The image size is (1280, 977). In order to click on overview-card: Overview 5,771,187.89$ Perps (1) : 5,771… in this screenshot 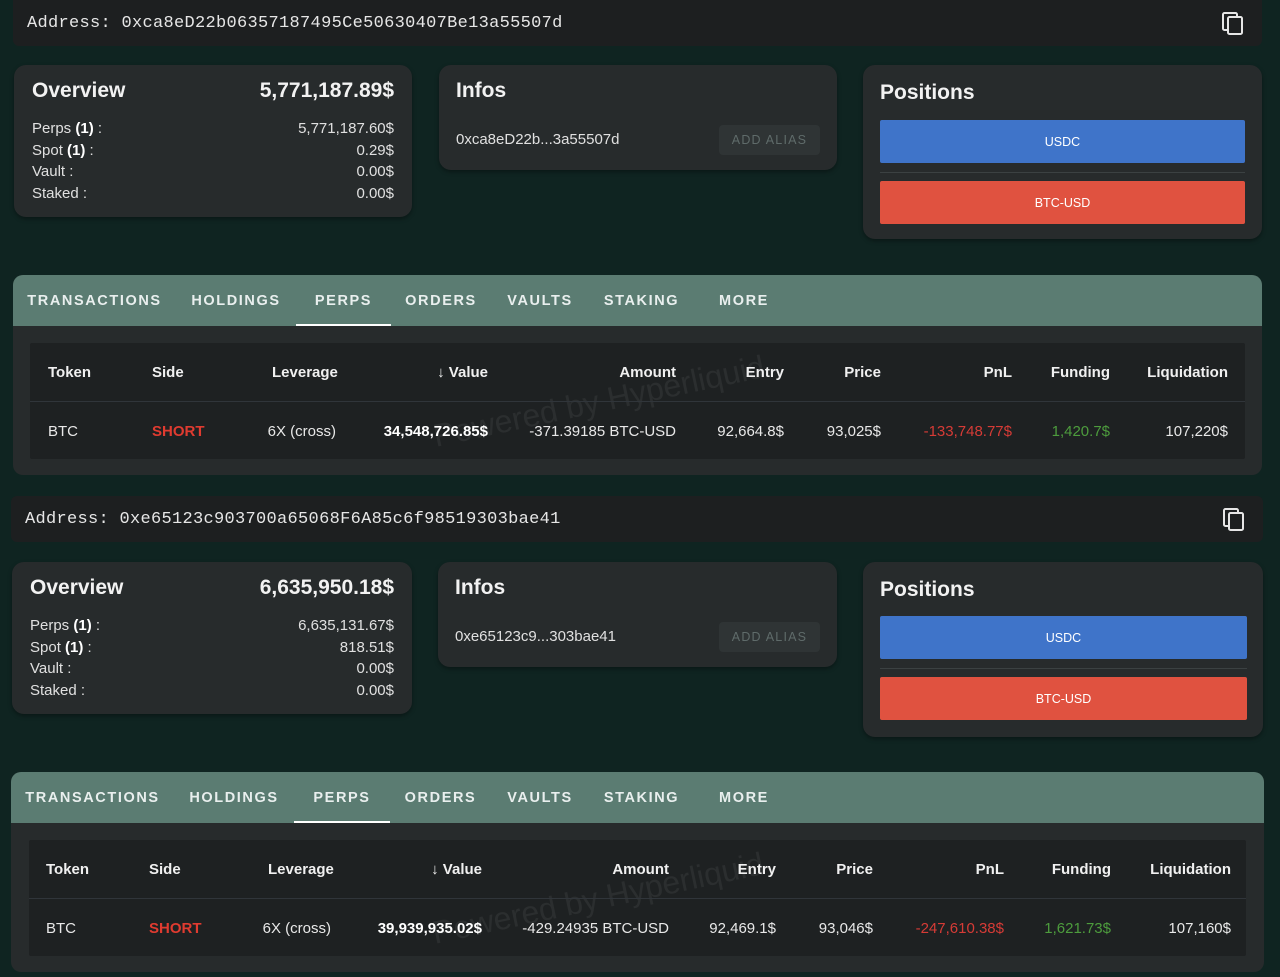, I will do `click(213, 141)`.